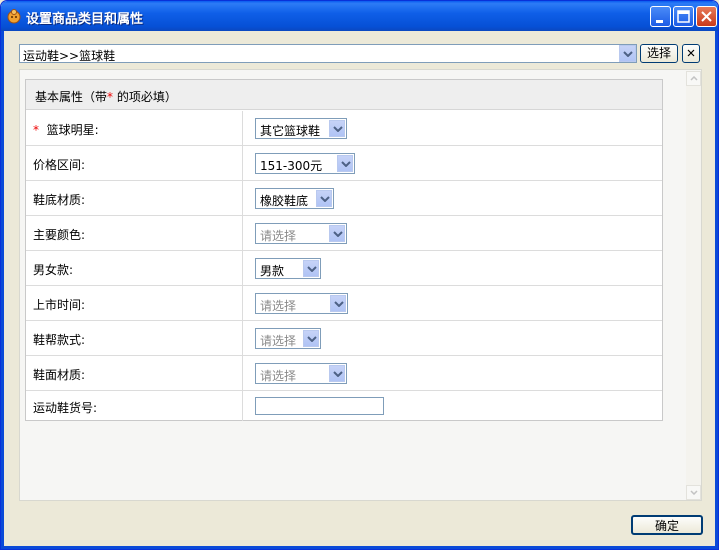 The image size is (719, 550). What do you see at coordinates (344, 95) in the screenshot?
I see `attributes-header: 基本属性（带* 的项必填）` at bounding box center [344, 95].